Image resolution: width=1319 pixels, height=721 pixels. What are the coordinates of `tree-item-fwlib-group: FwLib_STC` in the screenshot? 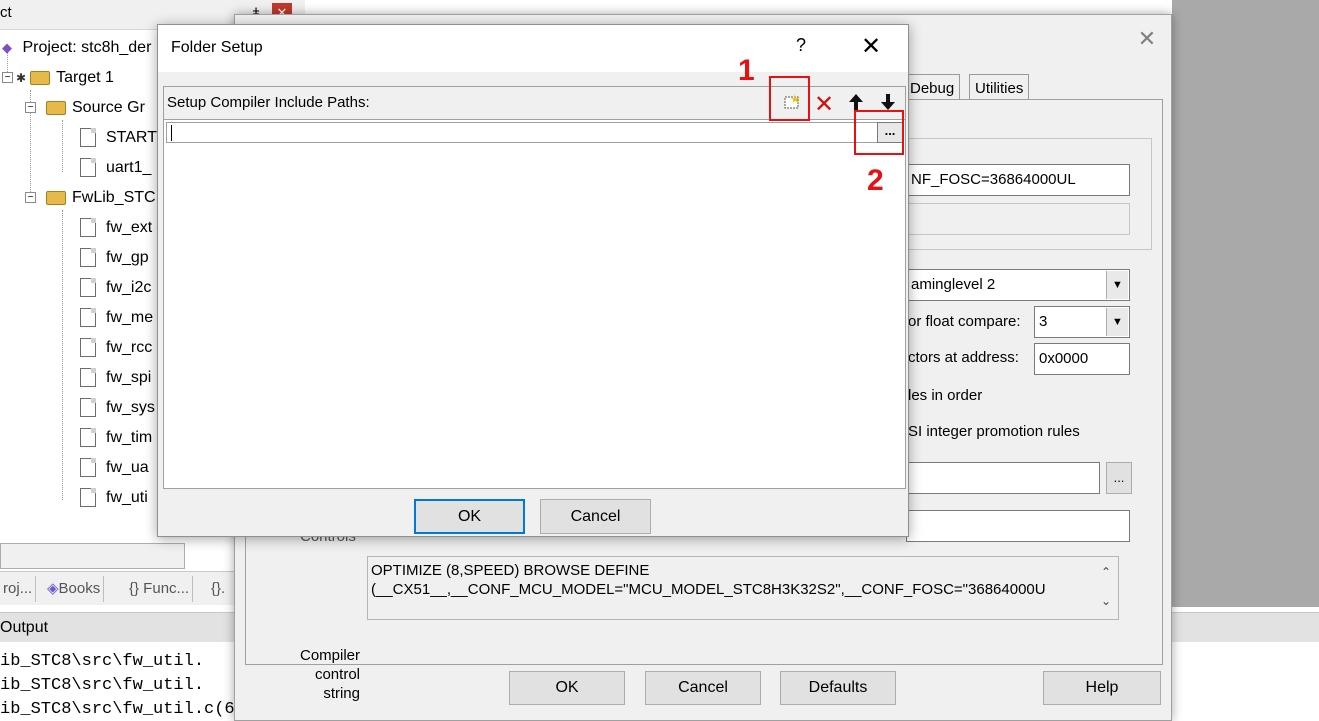 It's located at (101, 198).